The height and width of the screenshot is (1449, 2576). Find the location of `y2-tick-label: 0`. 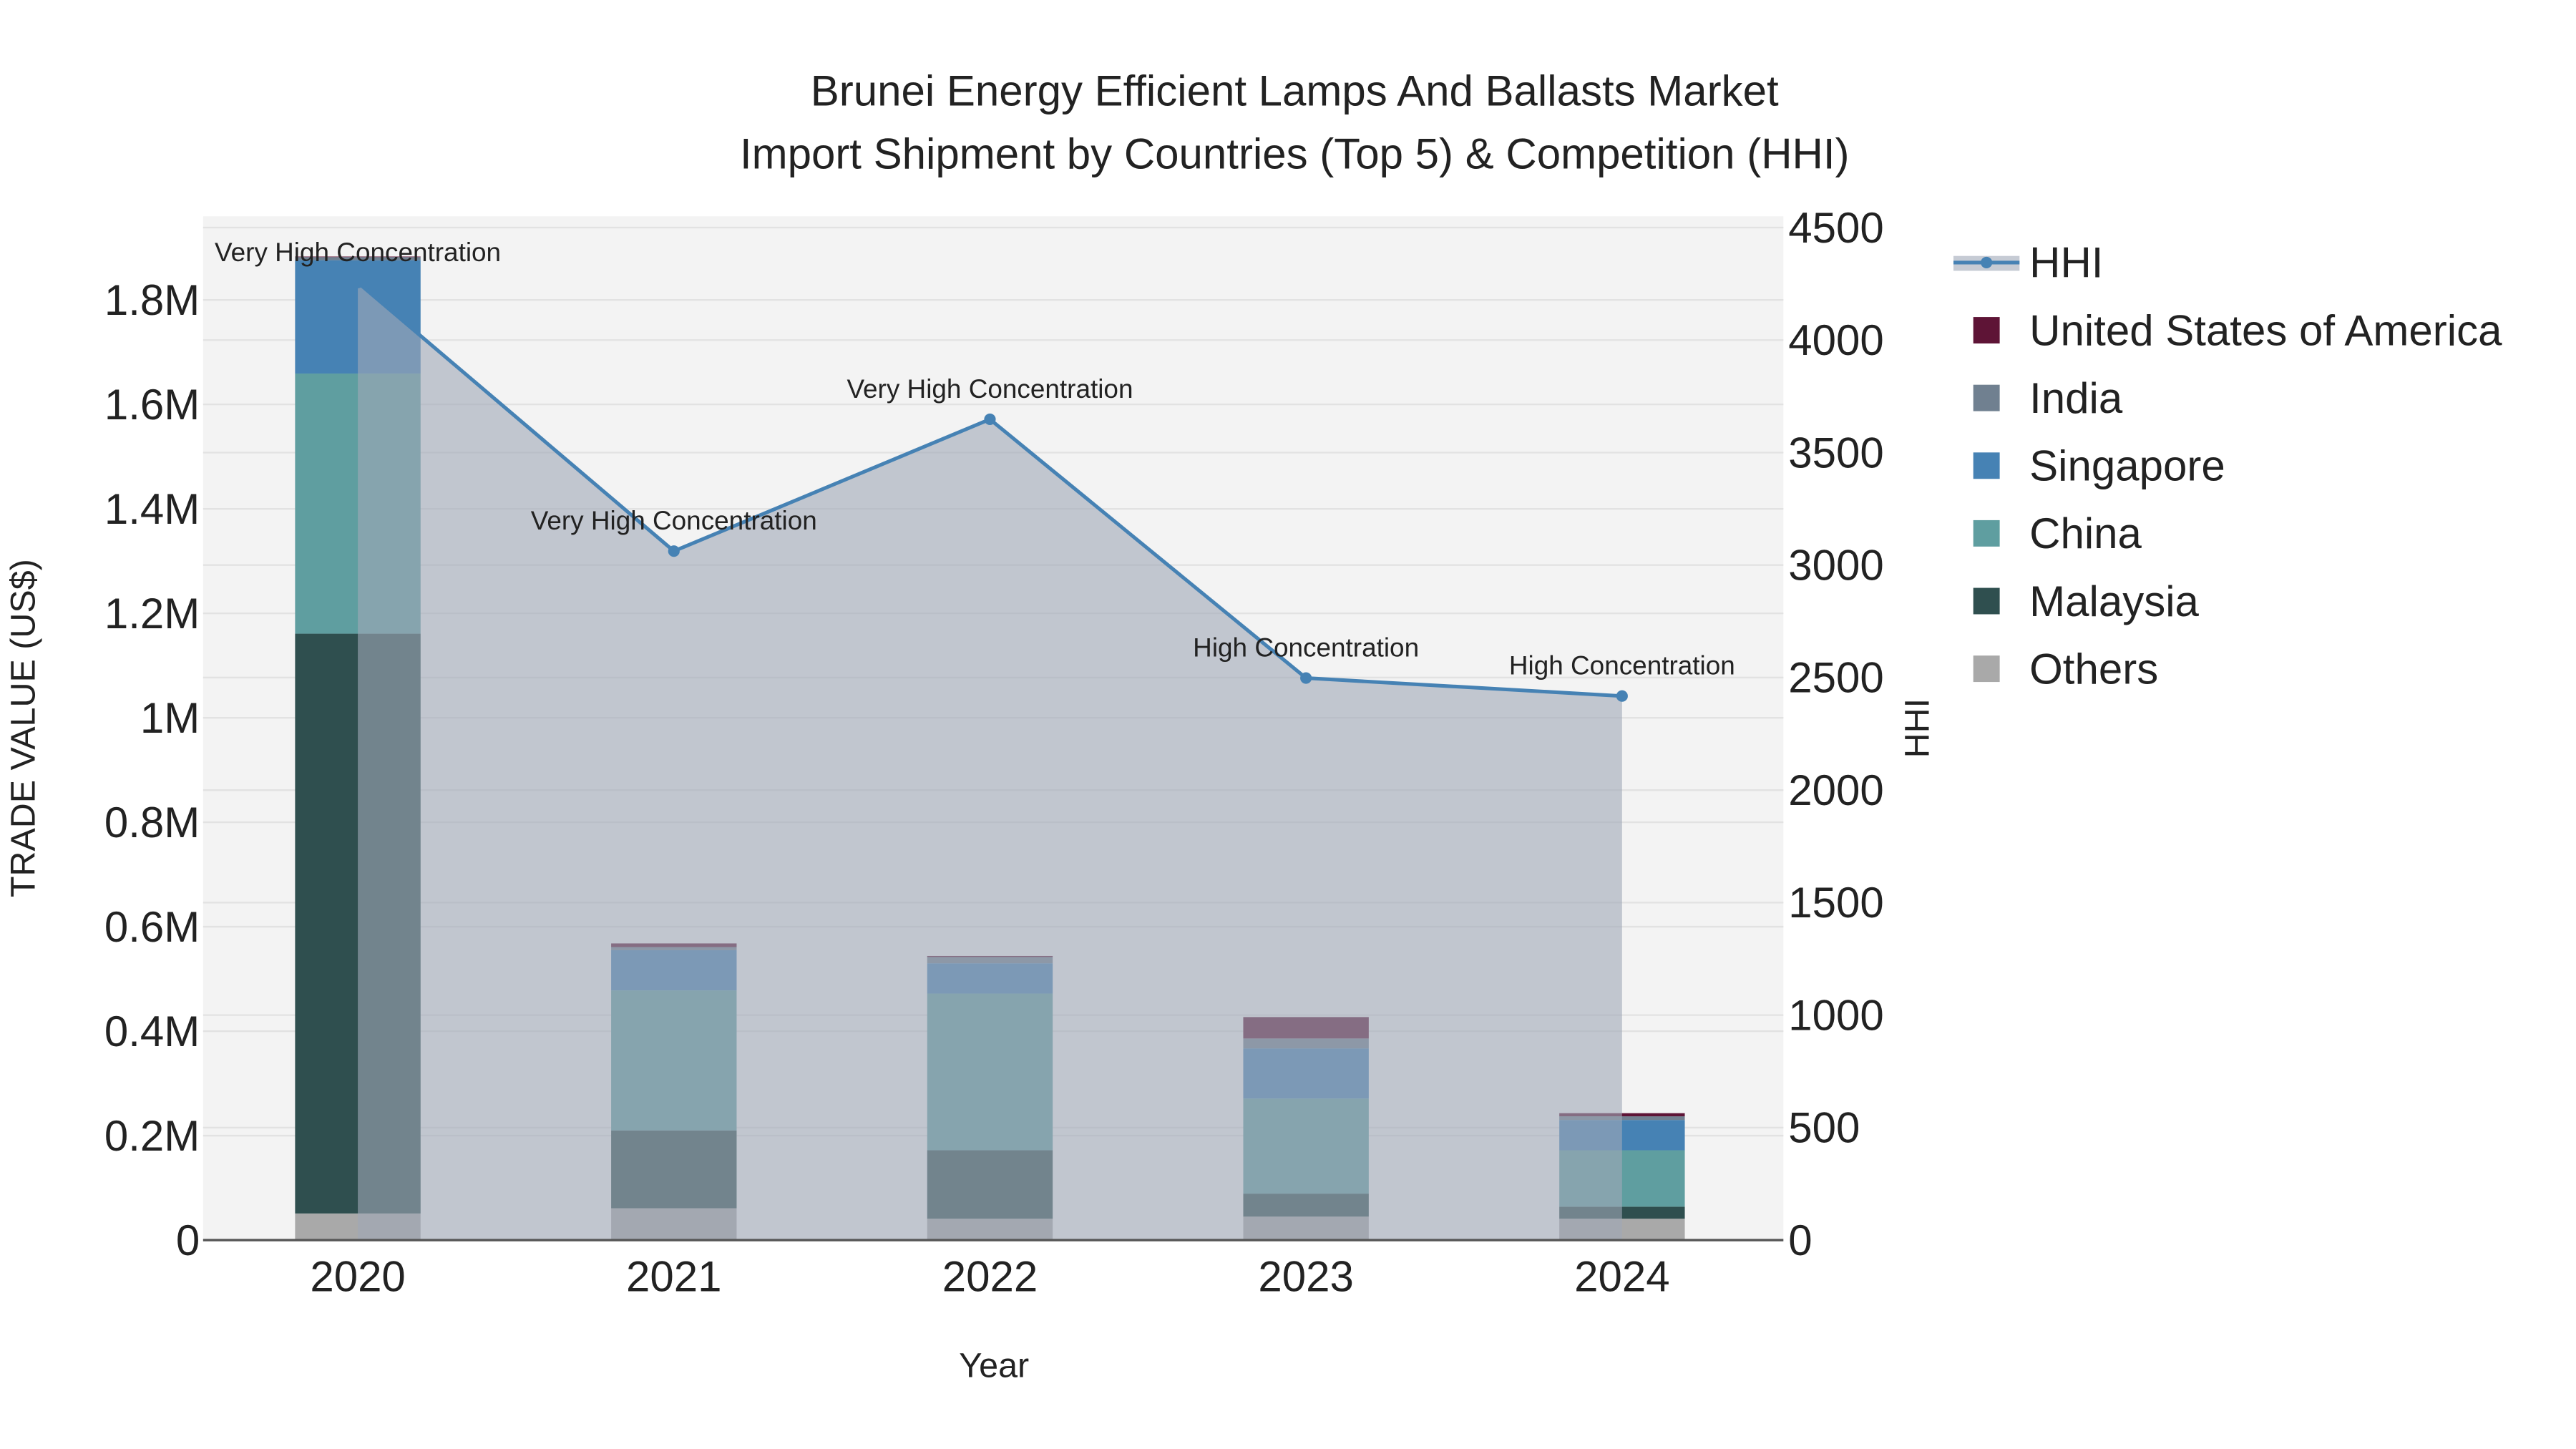

y2-tick-label: 0 is located at coordinates (1800, 1240).